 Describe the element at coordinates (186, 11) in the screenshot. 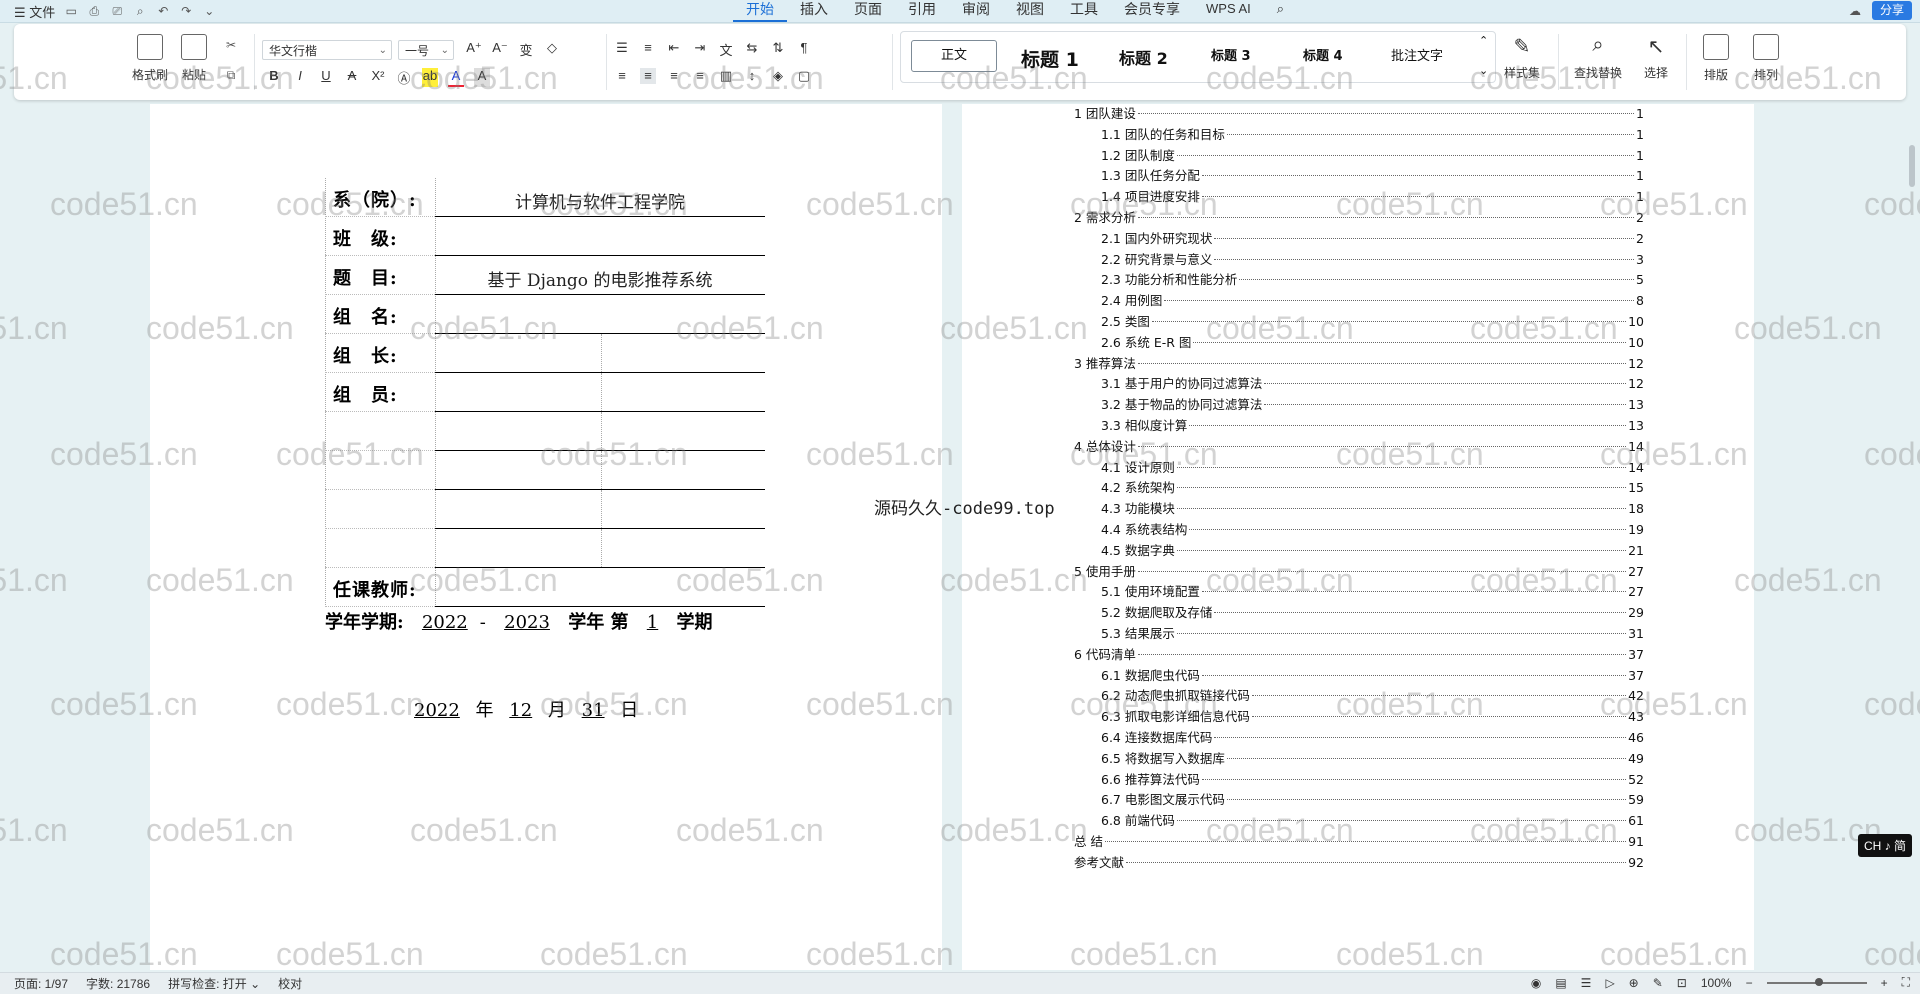

I see `redo-icon: ↷` at that location.